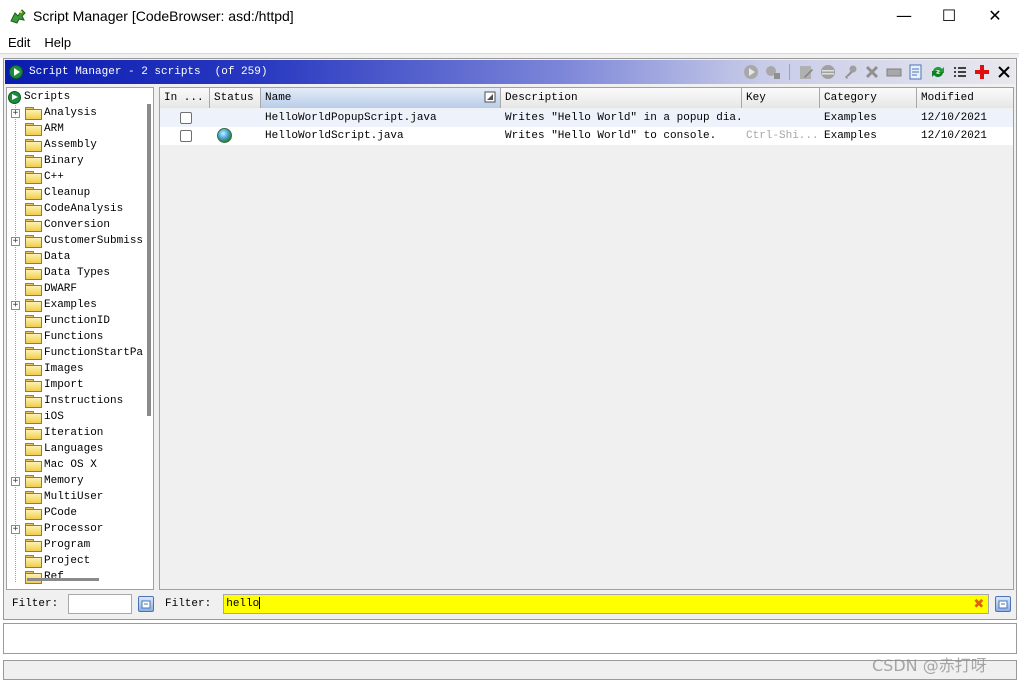  Describe the element at coordinates (35, 417) in the screenshot. I see `tree-item: iOS` at that location.